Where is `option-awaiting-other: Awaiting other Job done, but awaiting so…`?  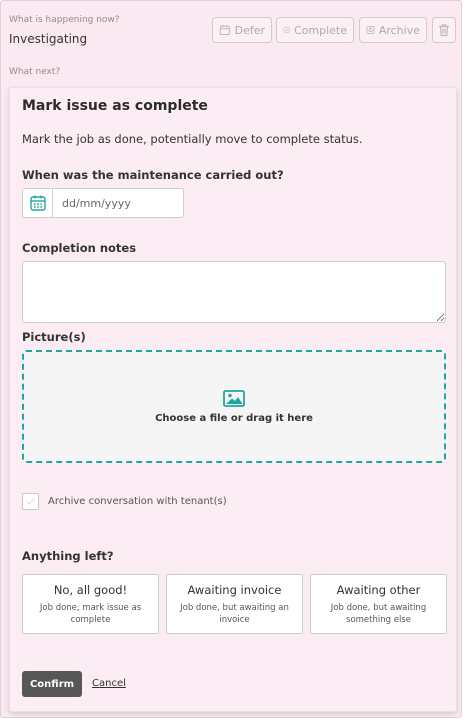
option-awaiting-other: Awaiting other Job done, but awaiting so… is located at coordinates (378, 604).